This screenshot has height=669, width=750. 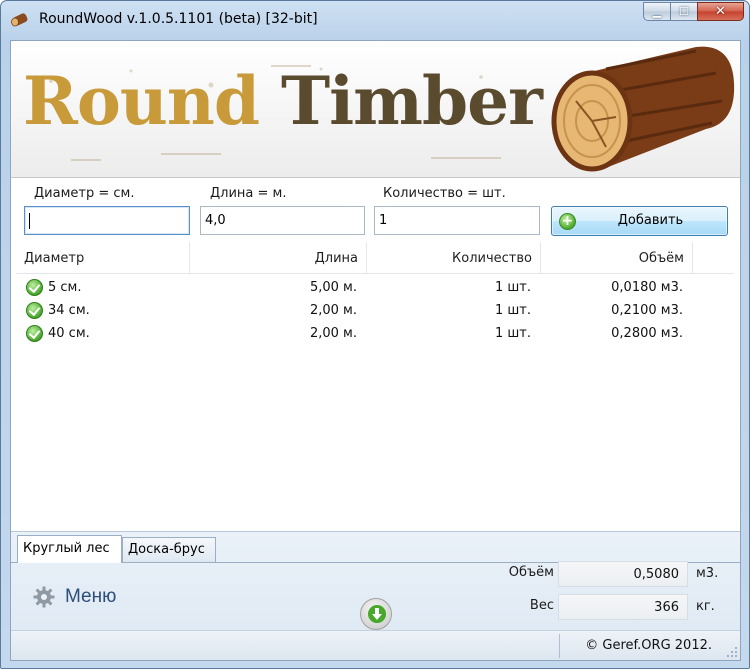 What do you see at coordinates (732, 652) in the screenshot?
I see `resize-grip-icon` at bounding box center [732, 652].